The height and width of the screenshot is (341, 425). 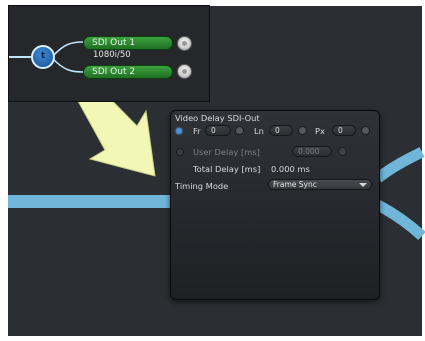 What do you see at coordinates (363, 185) in the screenshot?
I see `chevron-down-icon` at bounding box center [363, 185].